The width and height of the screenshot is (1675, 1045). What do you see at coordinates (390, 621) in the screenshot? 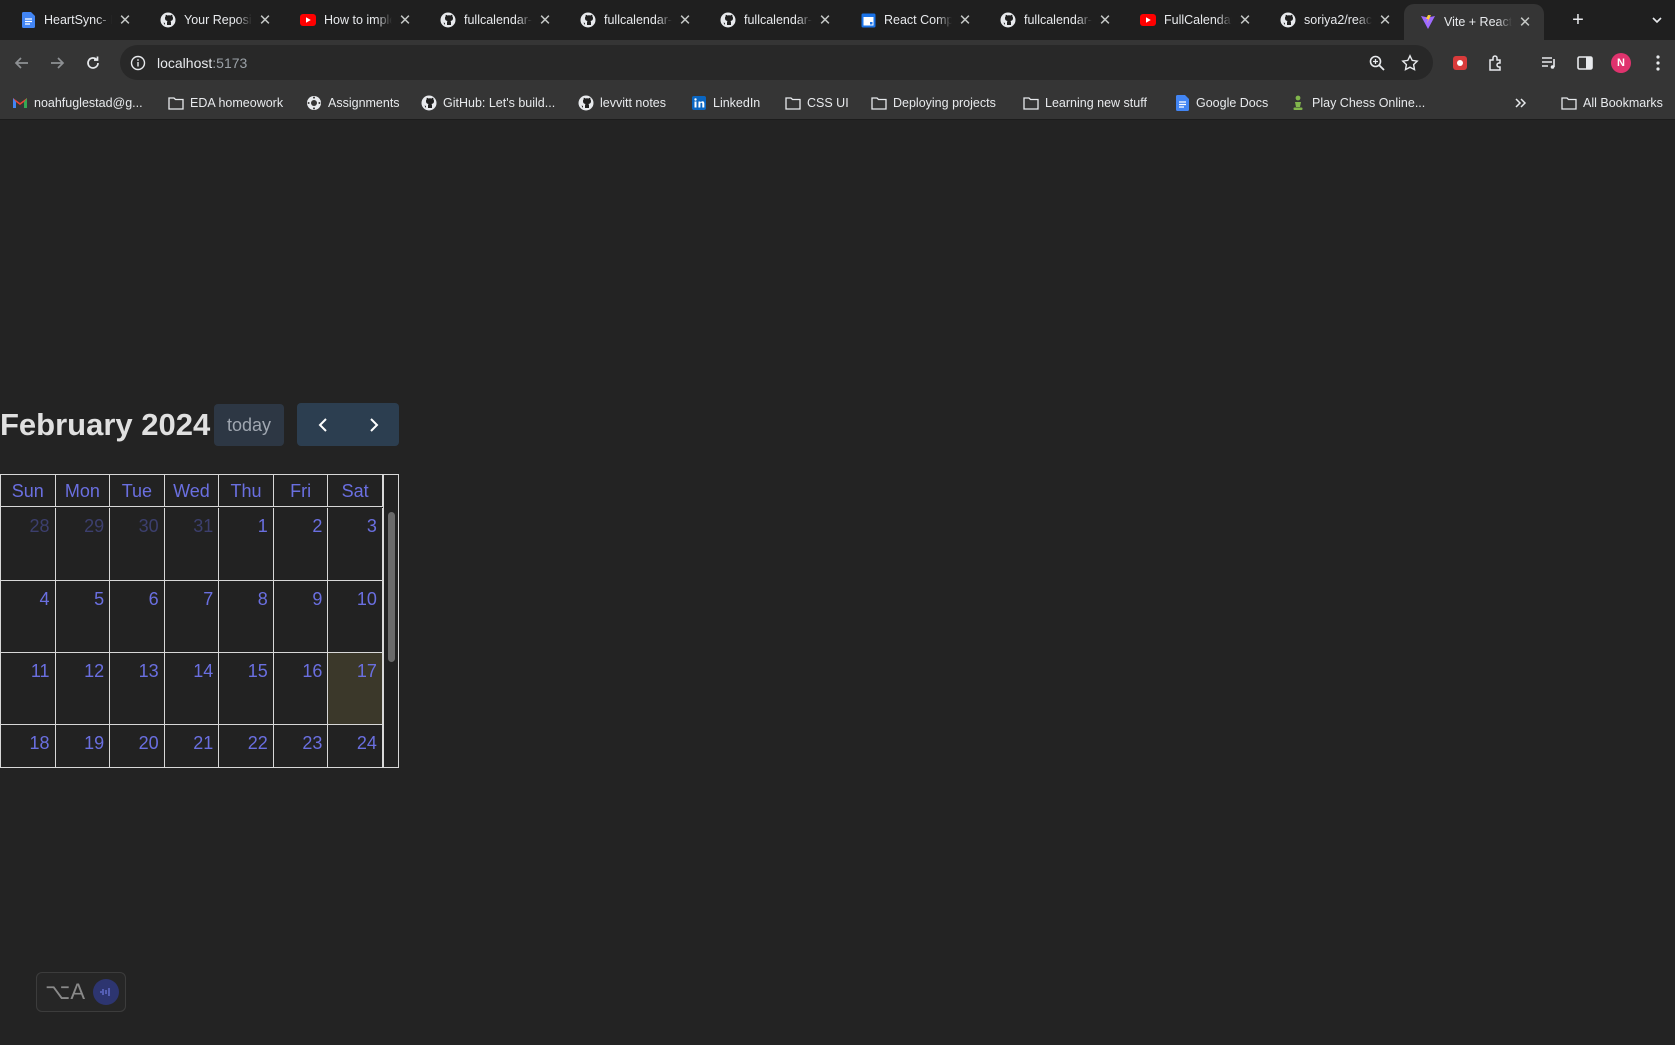
I see `calendar-scrollbar` at bounding box center [390, 621].